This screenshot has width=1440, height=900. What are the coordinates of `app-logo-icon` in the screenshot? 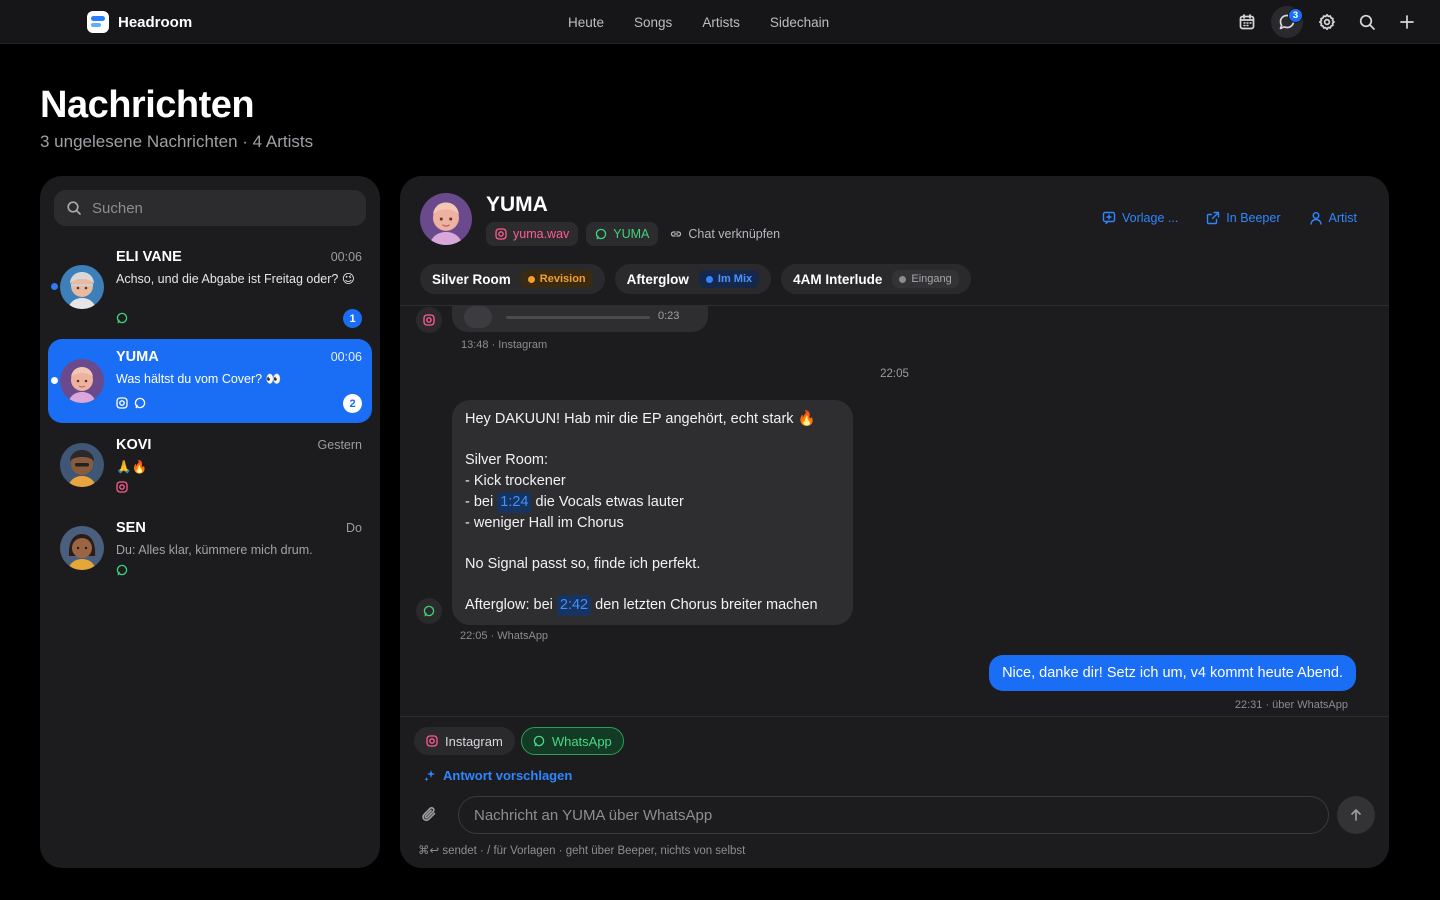 It's located at (98, 22).